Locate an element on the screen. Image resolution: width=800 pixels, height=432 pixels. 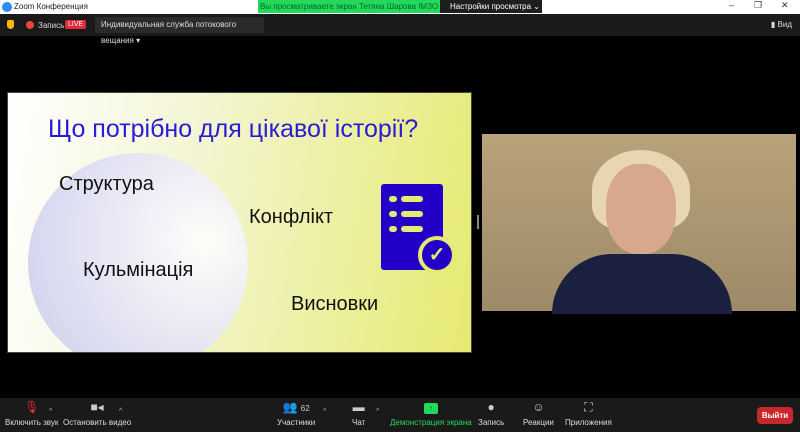
participants-button: 👥 62 Участники is located at coordinates (296, 412).